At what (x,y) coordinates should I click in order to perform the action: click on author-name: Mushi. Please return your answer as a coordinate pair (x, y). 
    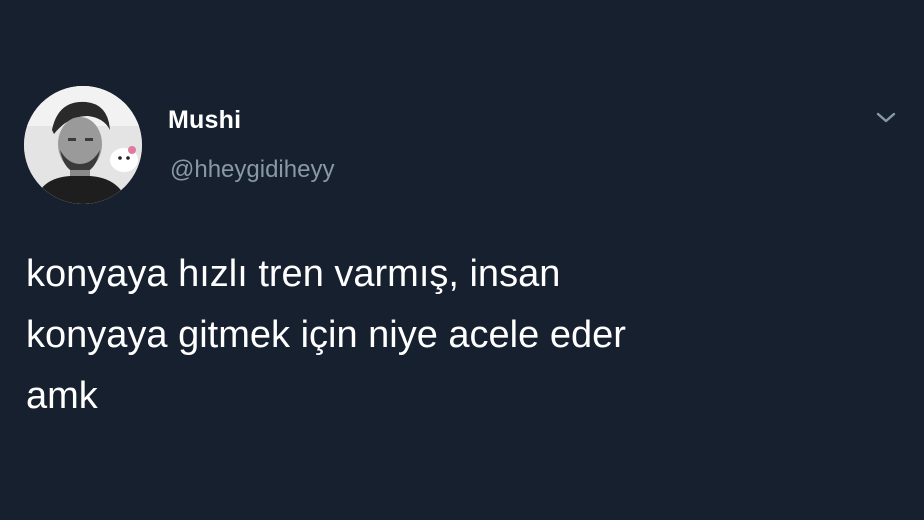
    Looking at the image, I should click on (204, 120).